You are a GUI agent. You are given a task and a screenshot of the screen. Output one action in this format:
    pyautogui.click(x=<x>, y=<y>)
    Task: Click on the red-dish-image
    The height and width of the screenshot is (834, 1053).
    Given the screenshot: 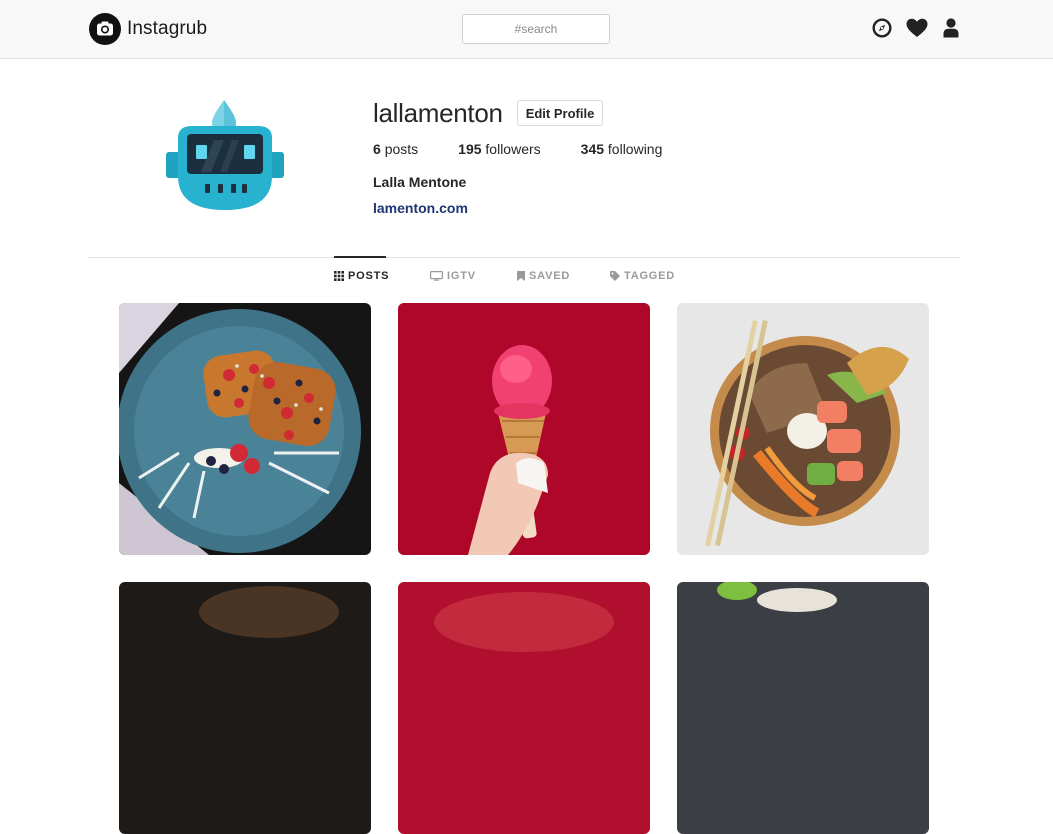 What is the action you would take?
    pyautogui.click(x=524, y=708)
    